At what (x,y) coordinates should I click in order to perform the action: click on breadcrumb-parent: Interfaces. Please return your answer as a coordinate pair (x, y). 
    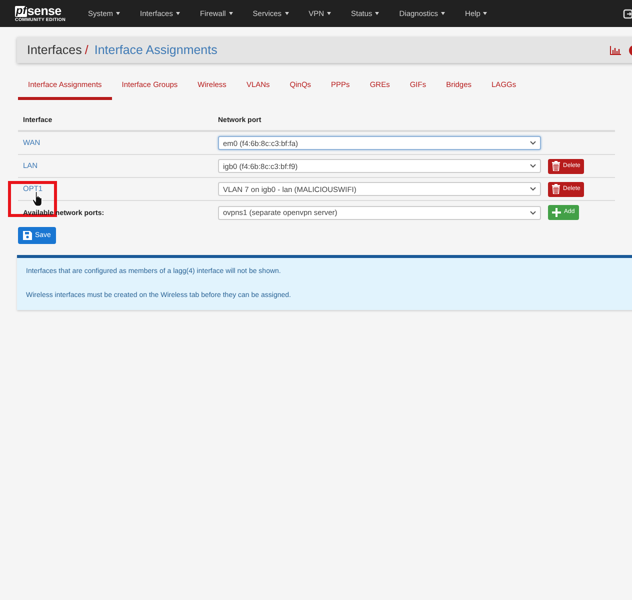
    Looking at the image, I should click on (54, 50).